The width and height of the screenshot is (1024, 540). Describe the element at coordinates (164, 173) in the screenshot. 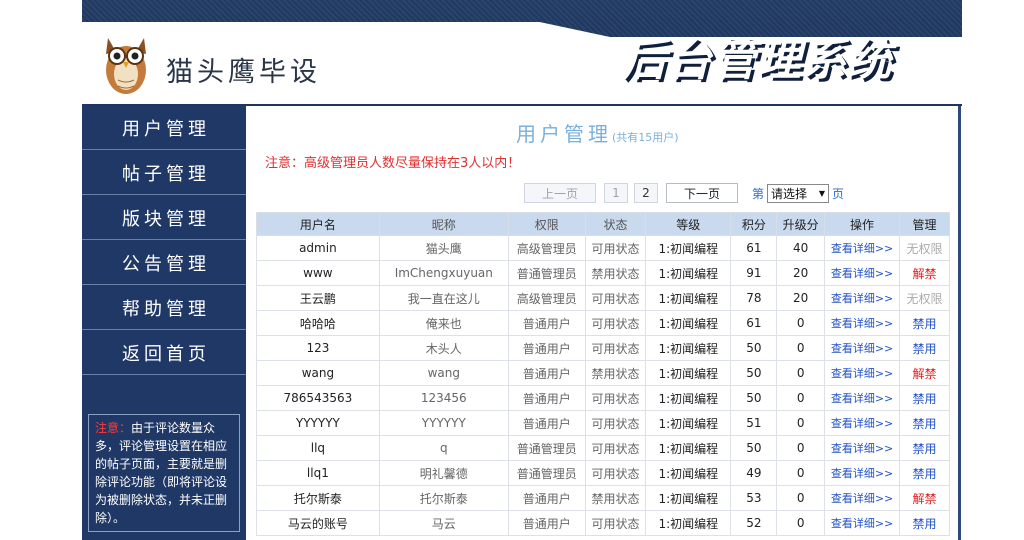

I see `sidebar-item-posts: 帖子管理` at that location.